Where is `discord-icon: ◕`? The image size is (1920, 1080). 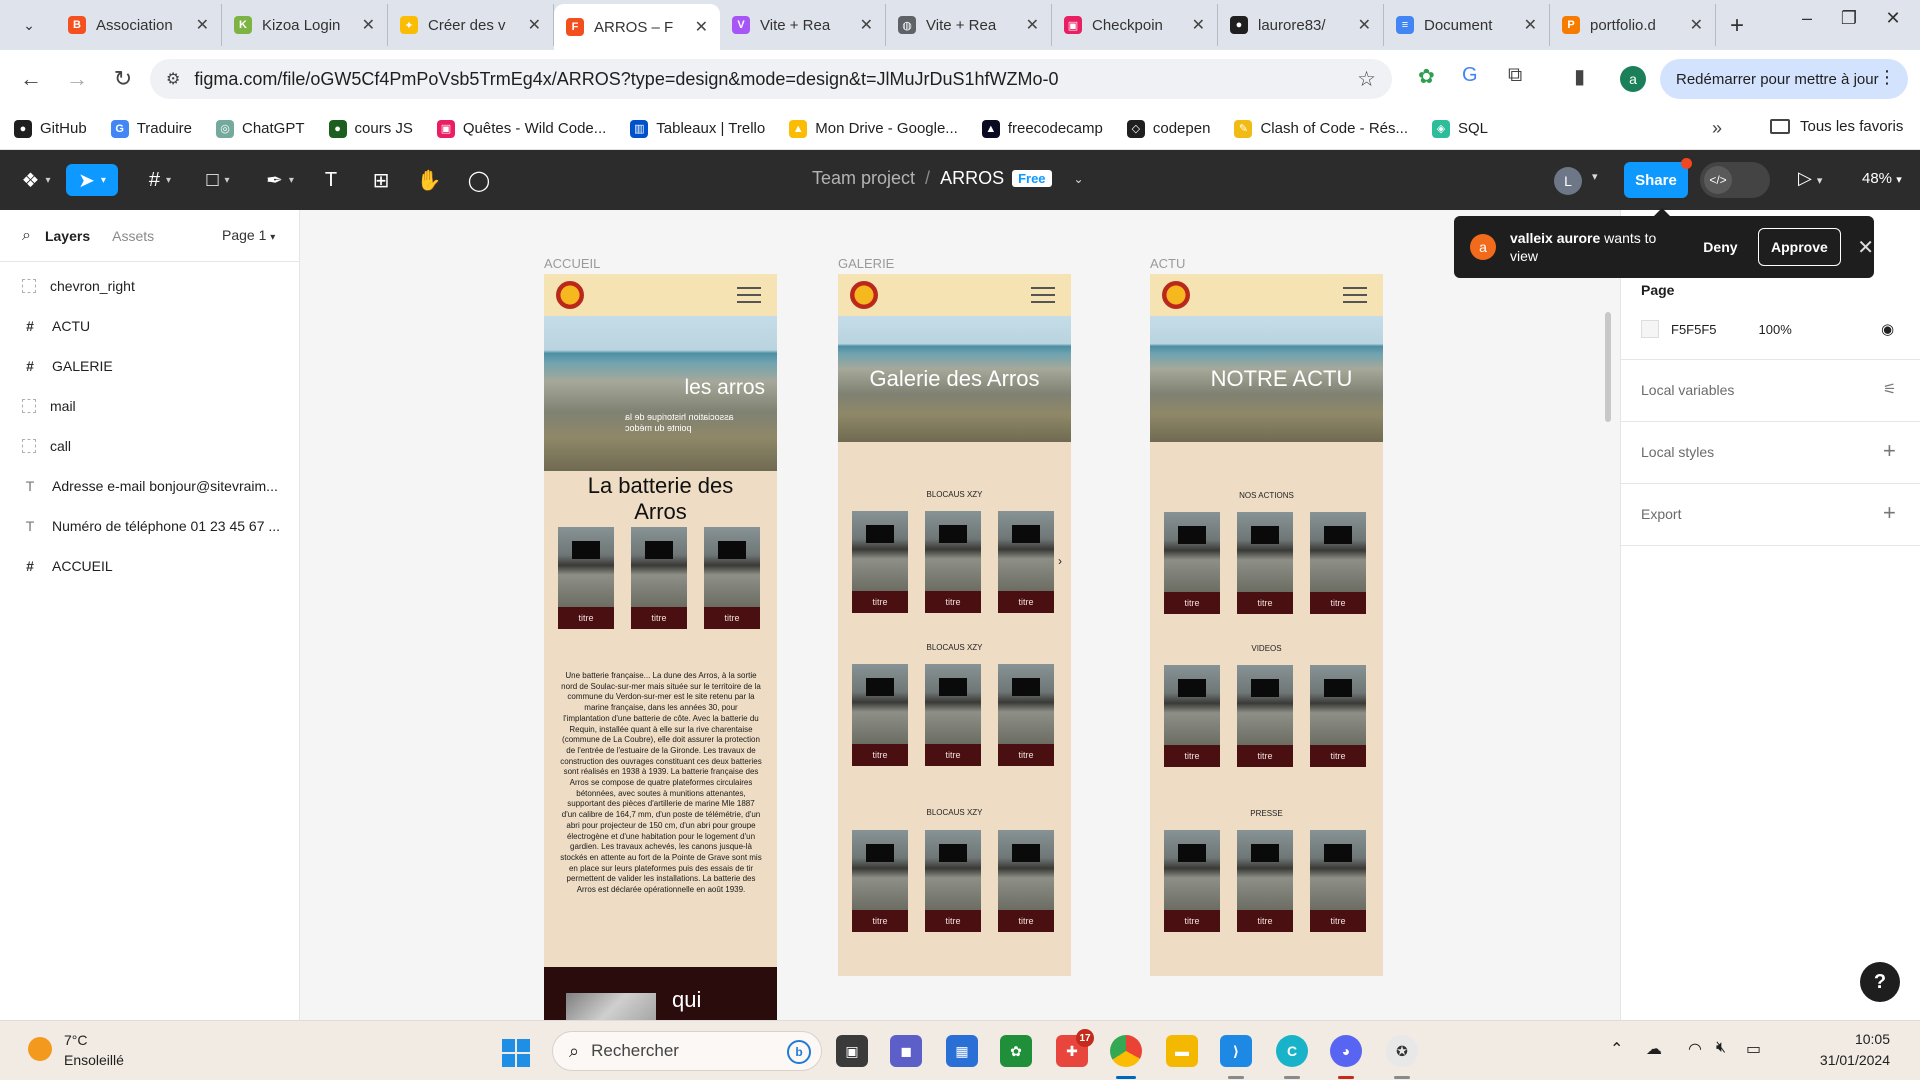 discord-icon: ◕ is located at coordinates (1346, 1051).